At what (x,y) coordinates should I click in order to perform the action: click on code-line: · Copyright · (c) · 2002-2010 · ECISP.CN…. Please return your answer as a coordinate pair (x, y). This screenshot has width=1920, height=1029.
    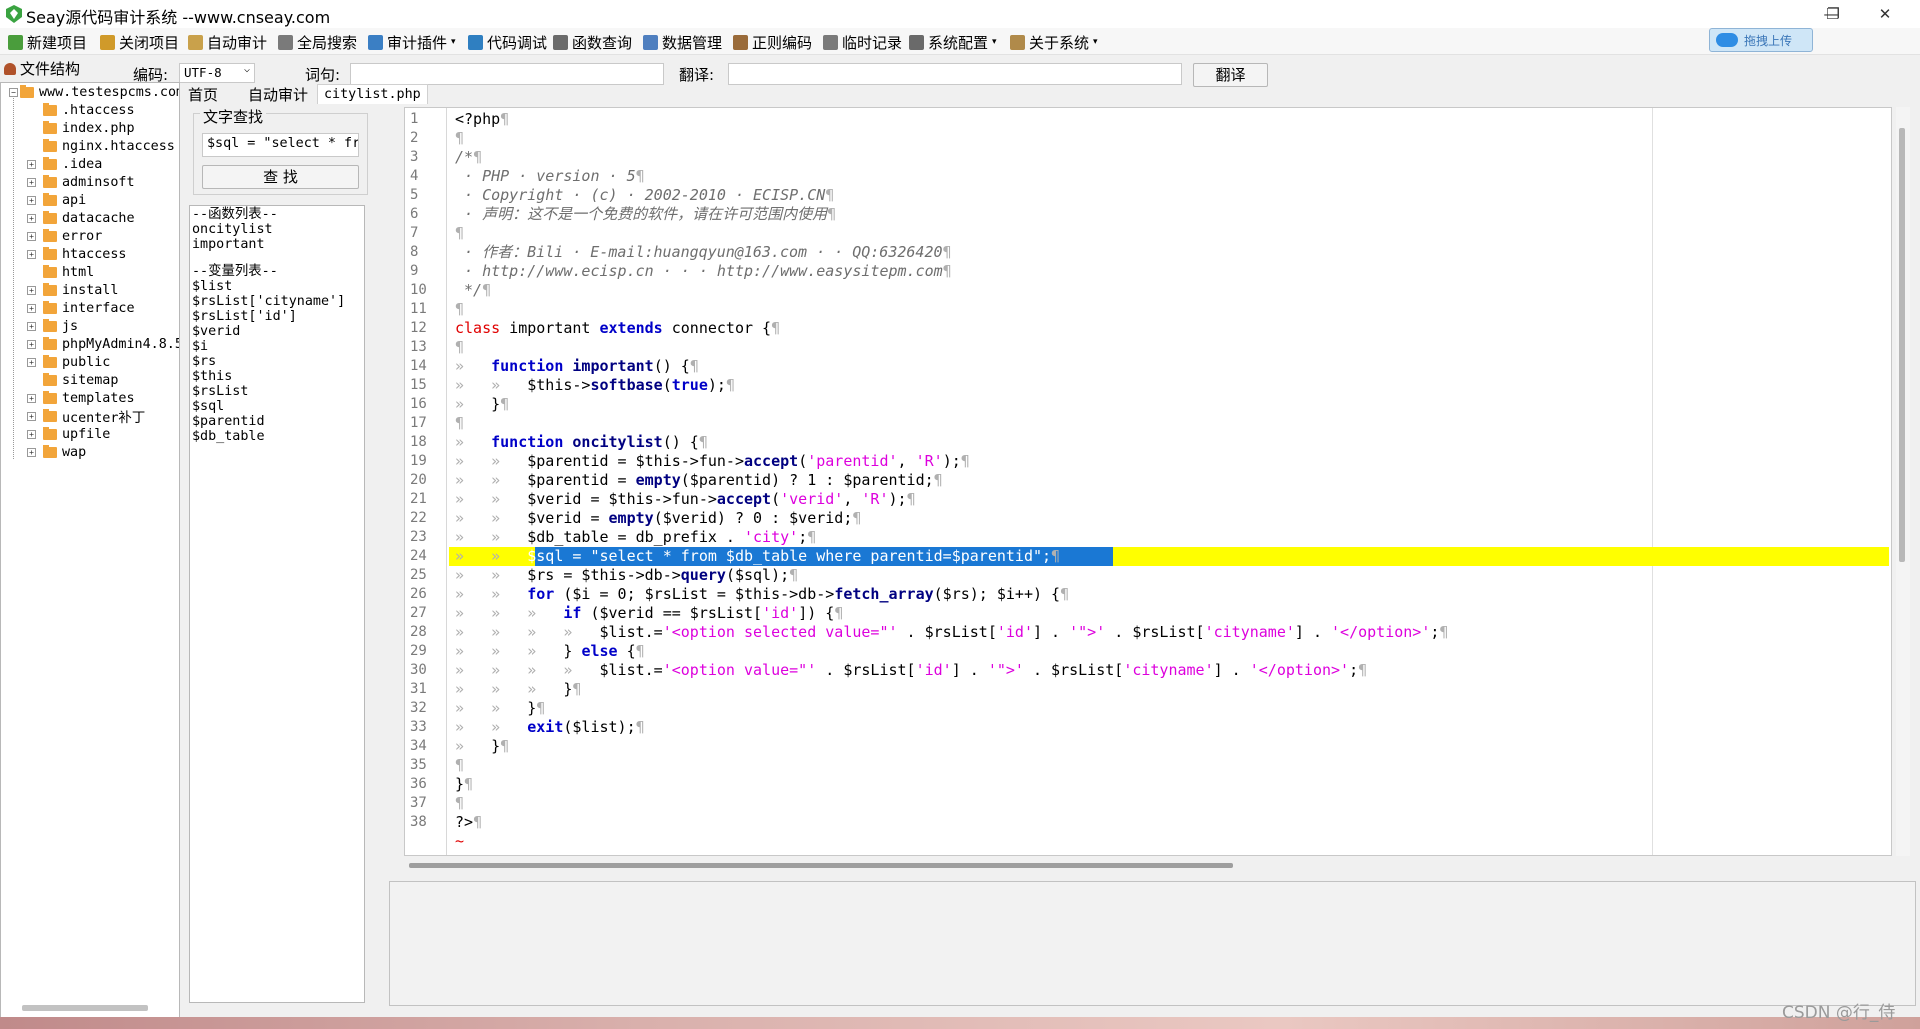
    Looking at the image, I should click on (644, 195).